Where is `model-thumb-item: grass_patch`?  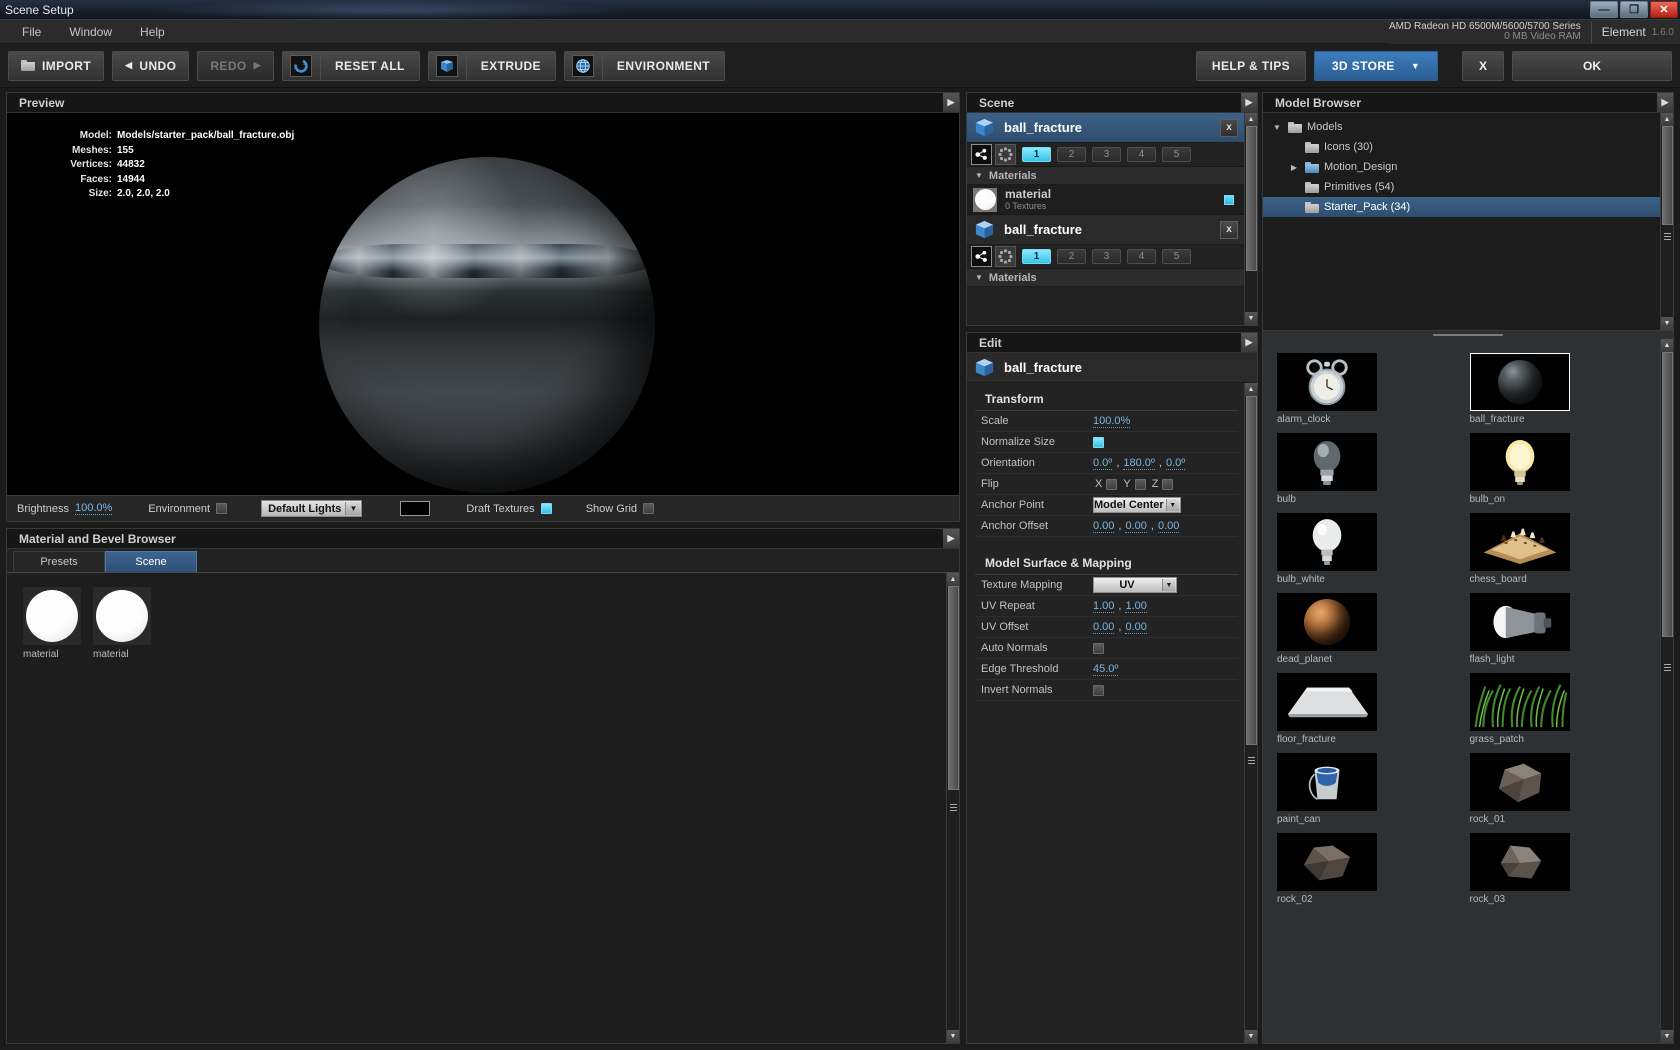 model-thumb-item: grass_patch is located at coordinates (1519, 709).